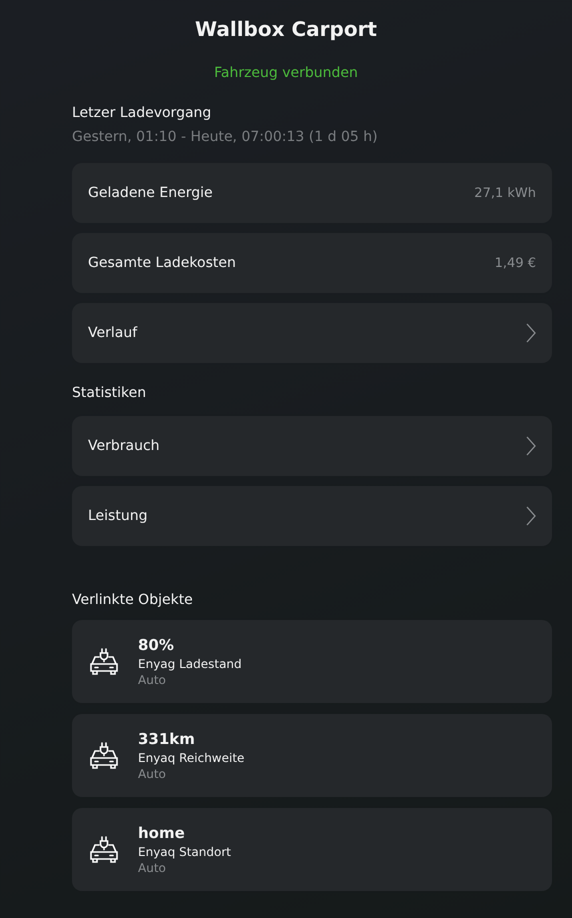  I want to click on row-label: Leistung, so click(118, 516).